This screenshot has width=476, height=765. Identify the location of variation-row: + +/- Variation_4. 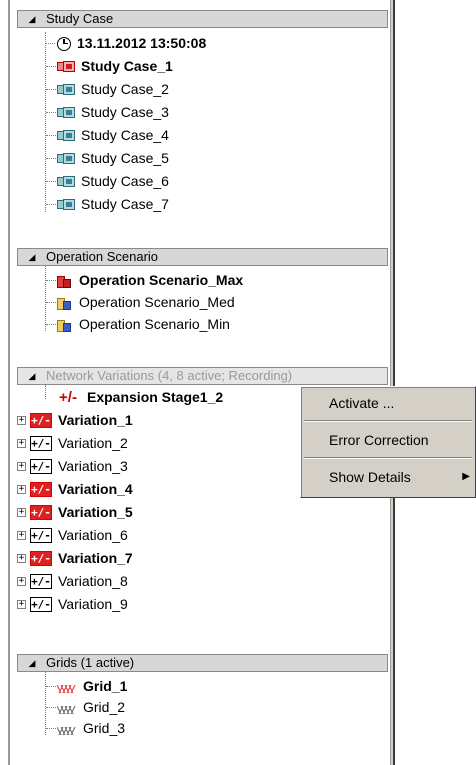
(75, 489).